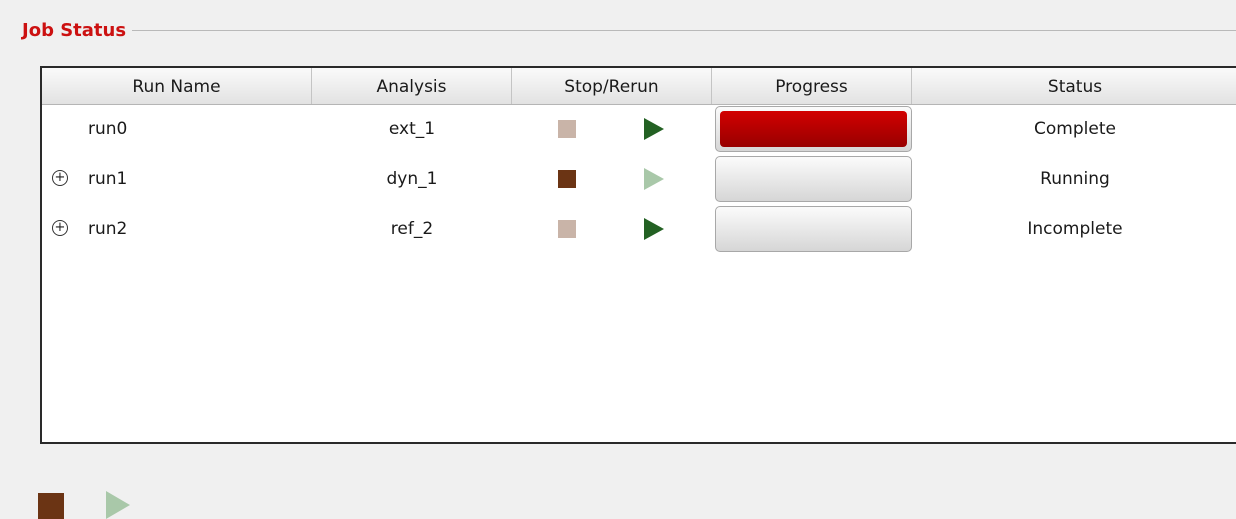 This screenshot has height=519, width=1236. What do you see at coordinates (1075, 129) in the screenshot?
I see `status-text: Complete` at bounding box center [1075, 129].